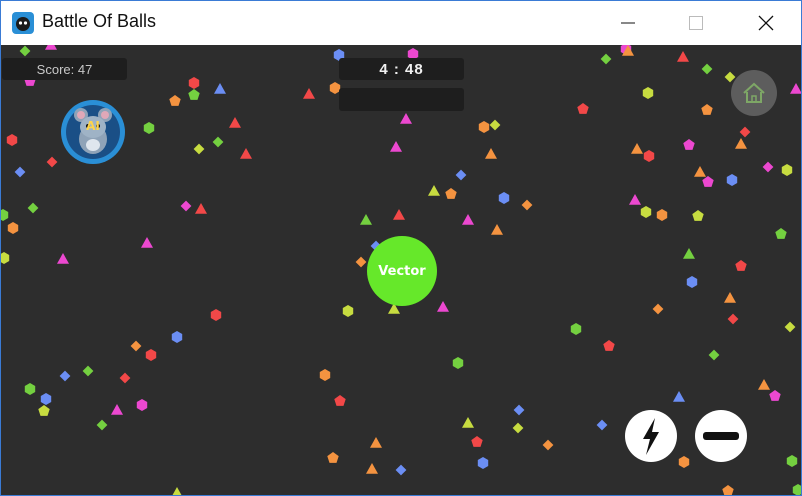 The width and height of the screenshot is (802, 496). What do you see at coordinates (23, 23) in the screenshot?
I see `app-icon` at bounding box center [23, 23].